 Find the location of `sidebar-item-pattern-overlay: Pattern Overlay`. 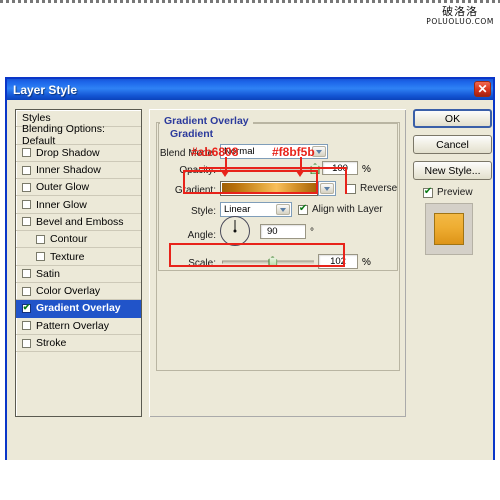

sidebar-item-pattern-overlay: Pattern Overlay is located at coordinates (78, 326).